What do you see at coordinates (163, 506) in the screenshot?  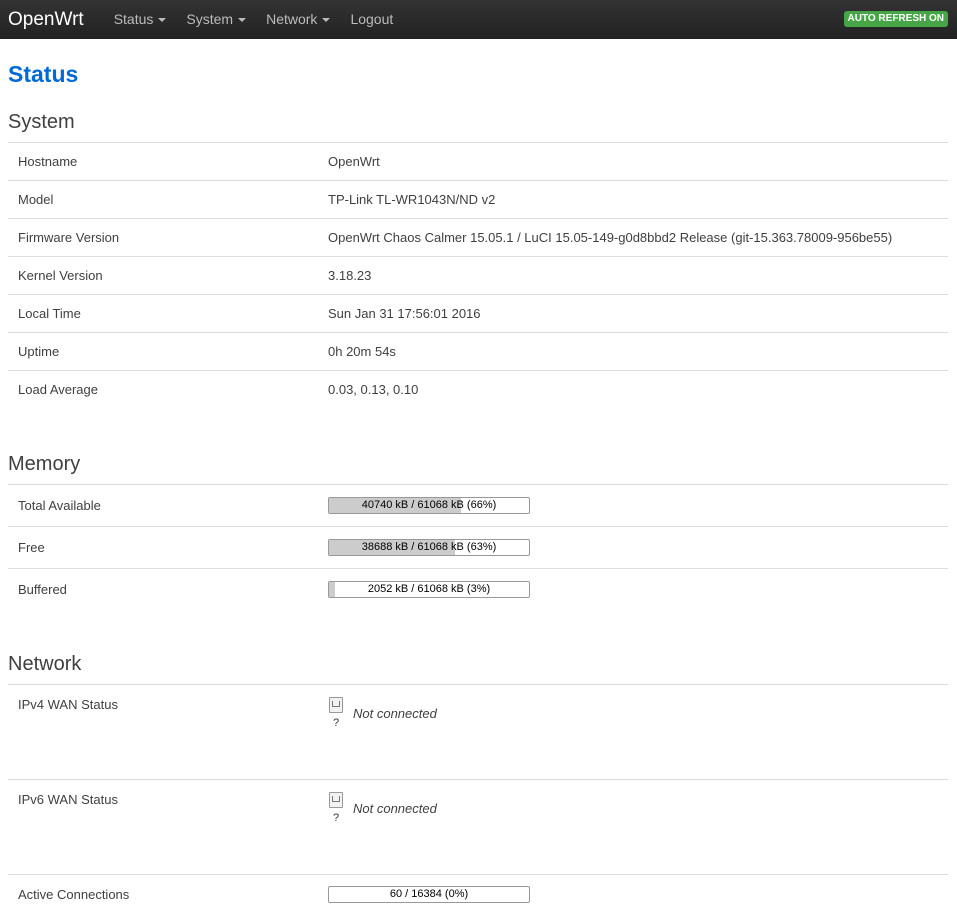 I see `row-label: Total Available` at bounding box center [163, 506].